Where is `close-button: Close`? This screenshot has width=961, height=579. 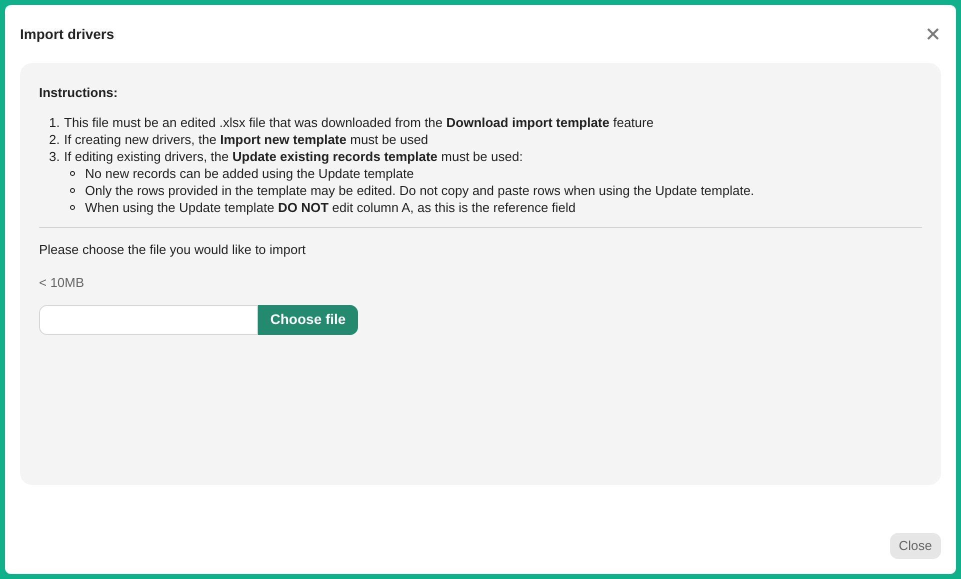 close-button: Close is located at coordinates (915, 546).